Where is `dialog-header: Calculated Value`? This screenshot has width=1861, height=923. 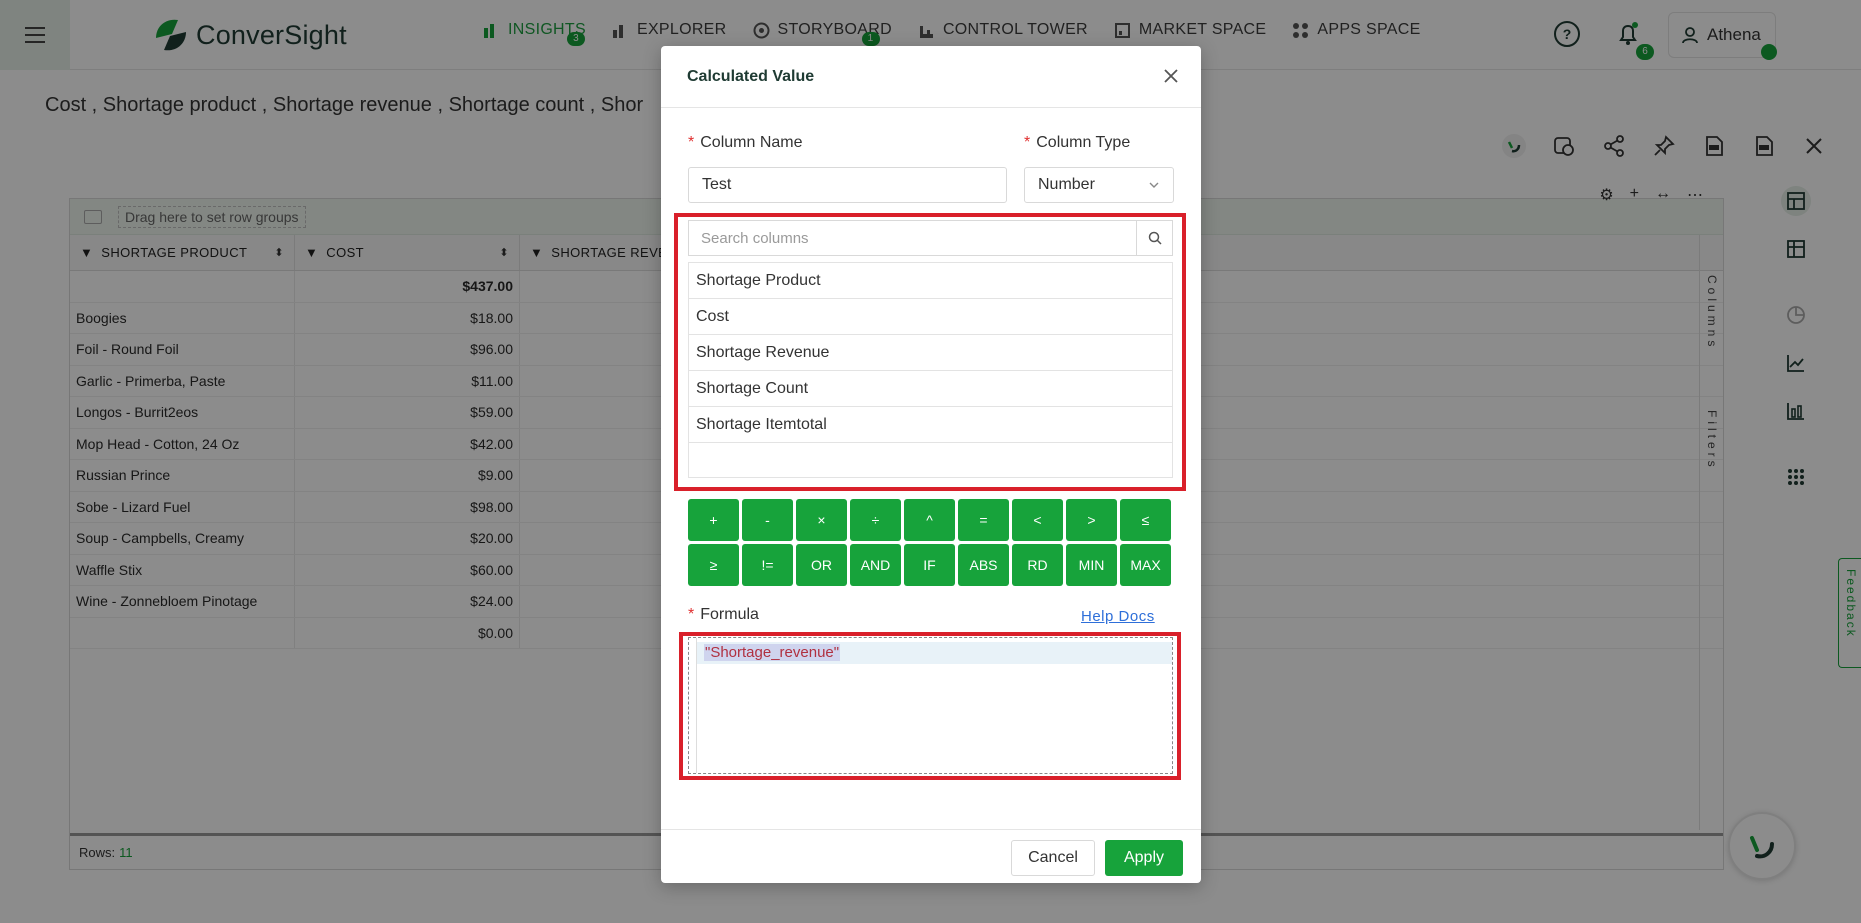 dialog-header: Calculated Value is located at coordinates (931, 77).